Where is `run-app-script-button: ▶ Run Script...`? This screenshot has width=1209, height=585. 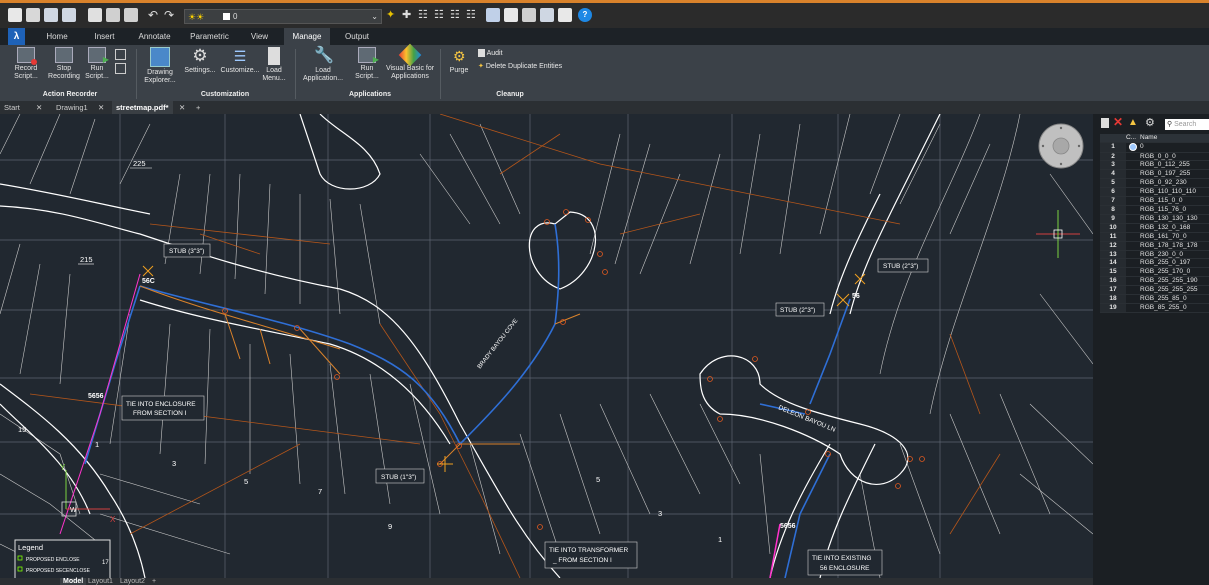
run-app-script-button: ▶ Run Script... is located at coordinates (367, 64).